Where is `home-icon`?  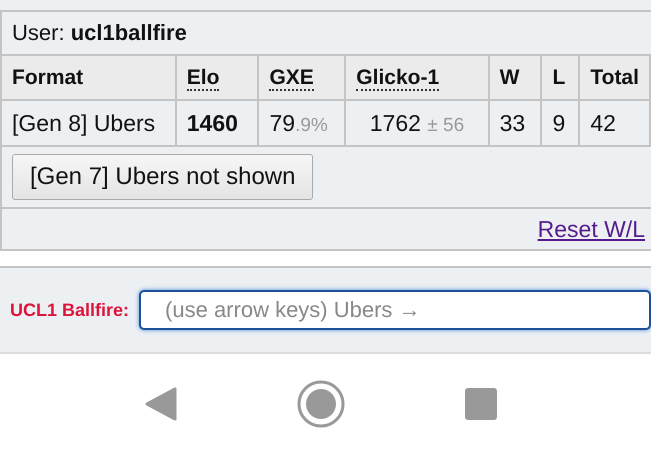
home-icon is located at coordinates (320, 404).